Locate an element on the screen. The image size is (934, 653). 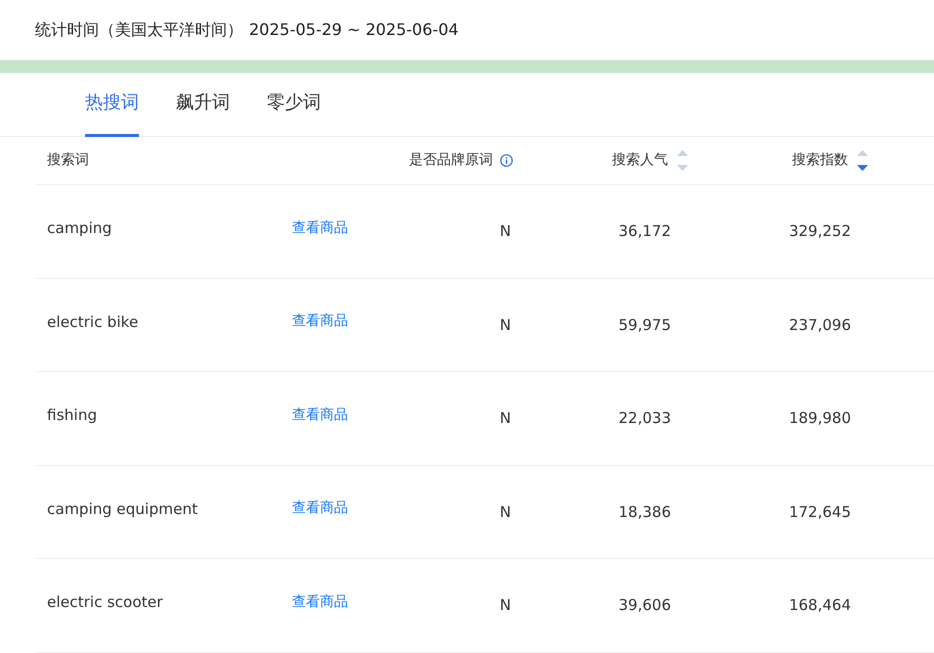
table-cell-text: 59,975 is located at coordinates (644, 325).